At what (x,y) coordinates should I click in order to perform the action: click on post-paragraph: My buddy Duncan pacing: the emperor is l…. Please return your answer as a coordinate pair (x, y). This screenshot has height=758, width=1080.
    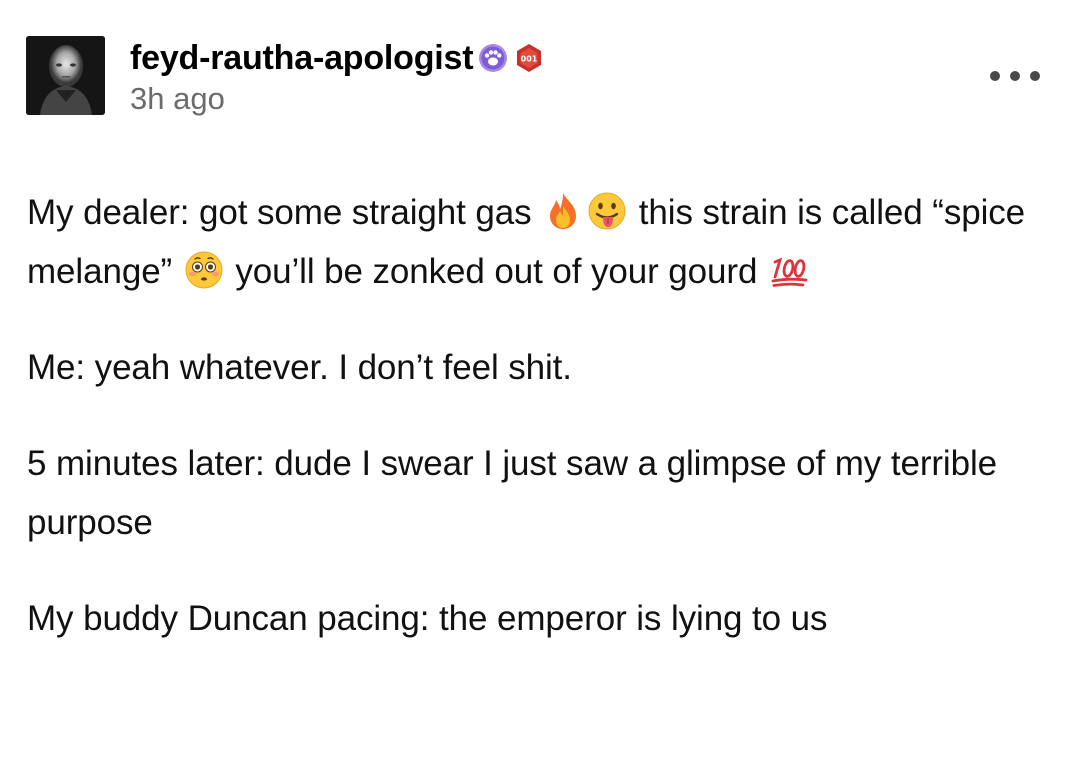
    Looking at the image, I should click on (427, 618).